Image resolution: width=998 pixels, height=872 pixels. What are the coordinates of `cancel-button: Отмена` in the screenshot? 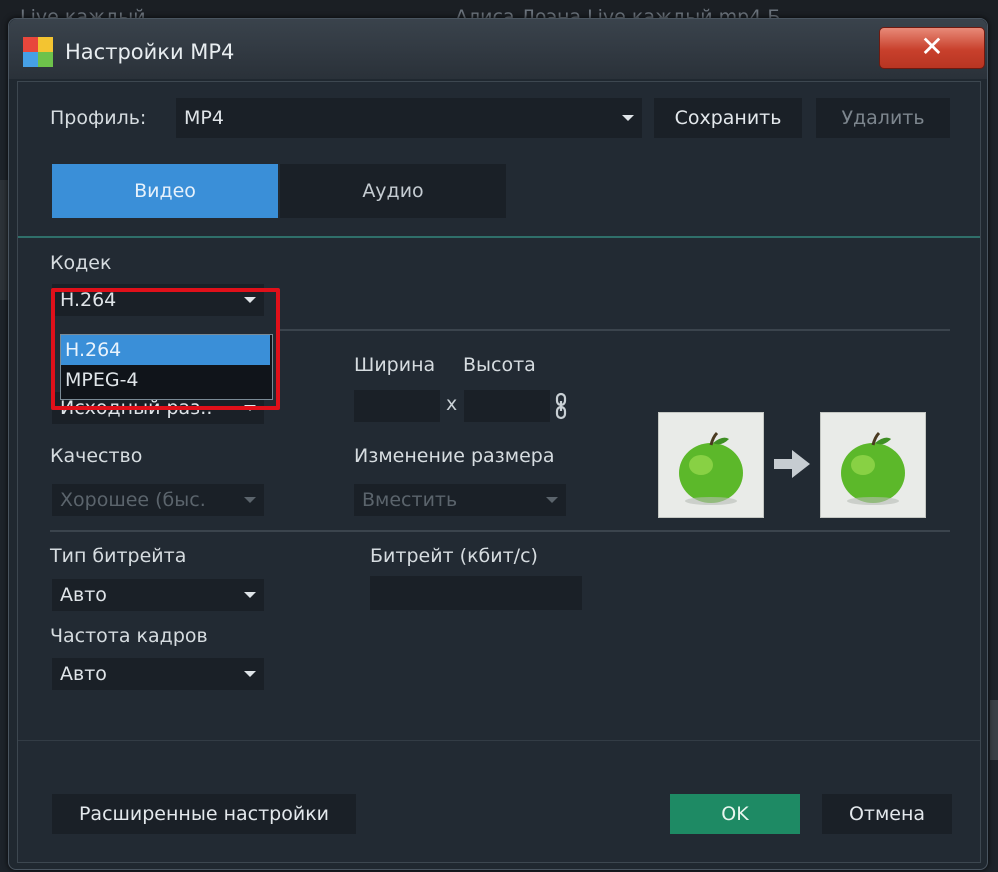 It's located at (887, 814).